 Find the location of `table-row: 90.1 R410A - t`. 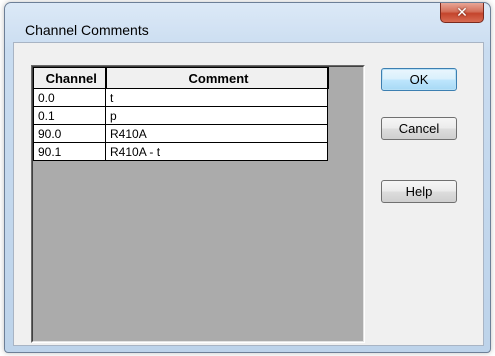

table-row: 90.1 R410A - t is located at coordinates (180, 151).